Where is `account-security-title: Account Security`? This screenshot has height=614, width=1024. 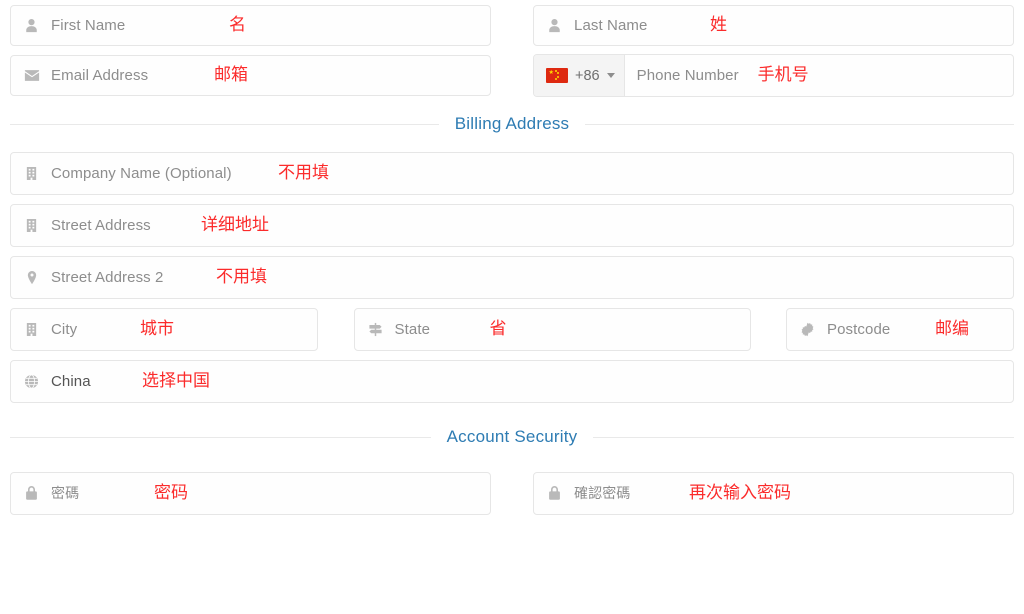 account-security-title: Account Security is located at coordinates (512, 436).